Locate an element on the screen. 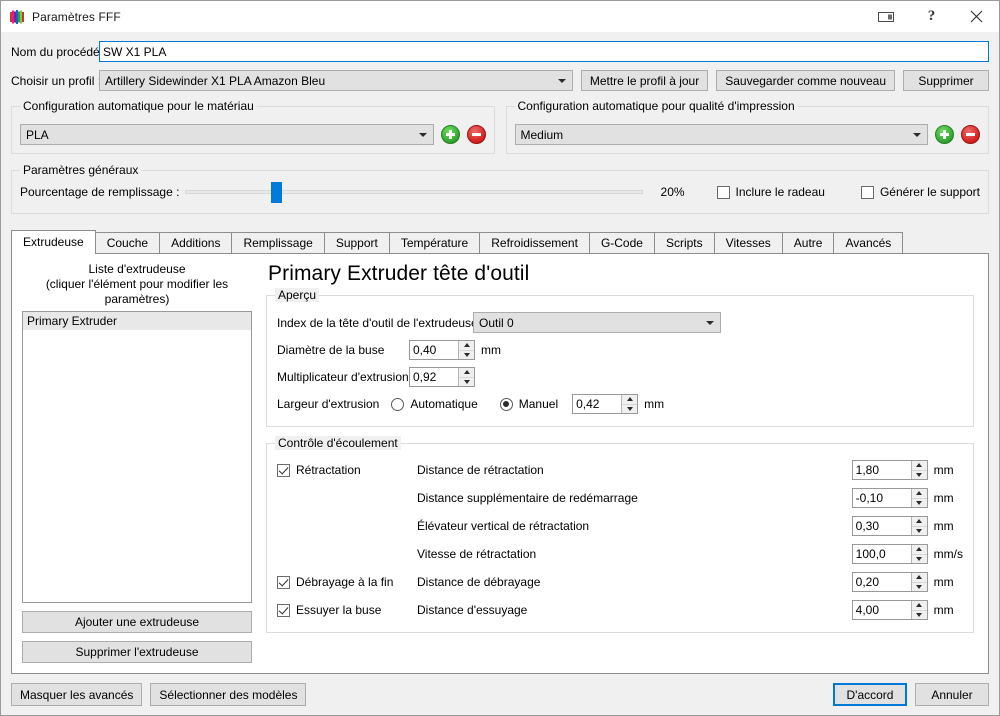 The height and width of the screenshot is (716, 1000). nozzle-diameter-value: 0,40 is located at coordinates (434, 350).